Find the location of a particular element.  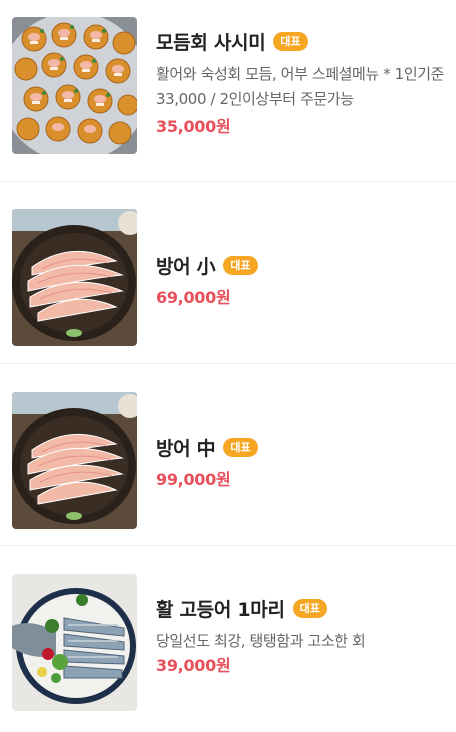

sashimi-platter-image is located at coordinates (74, 85).